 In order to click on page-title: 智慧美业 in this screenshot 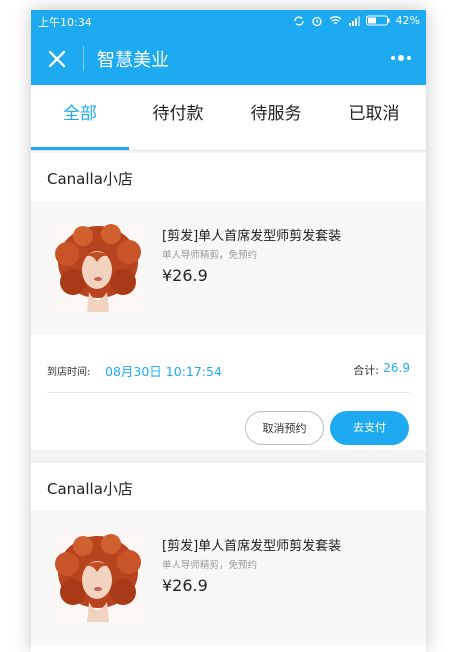, I will do `click(133, 60)`.